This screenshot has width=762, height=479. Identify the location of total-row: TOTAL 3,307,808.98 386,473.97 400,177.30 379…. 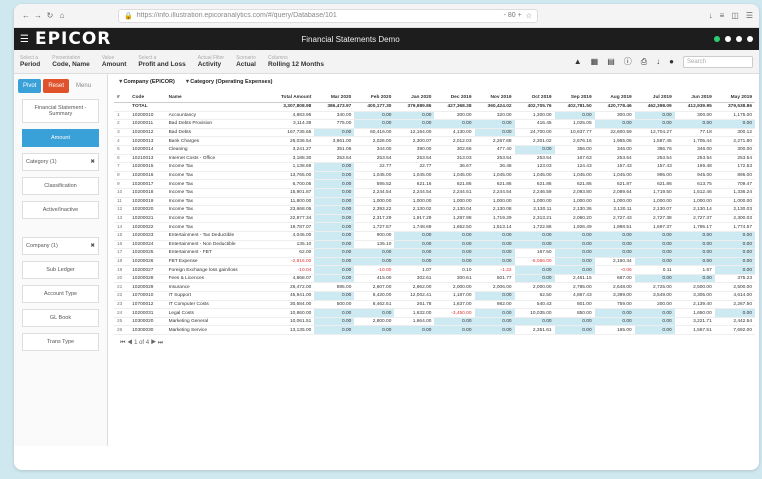
(434, 107).